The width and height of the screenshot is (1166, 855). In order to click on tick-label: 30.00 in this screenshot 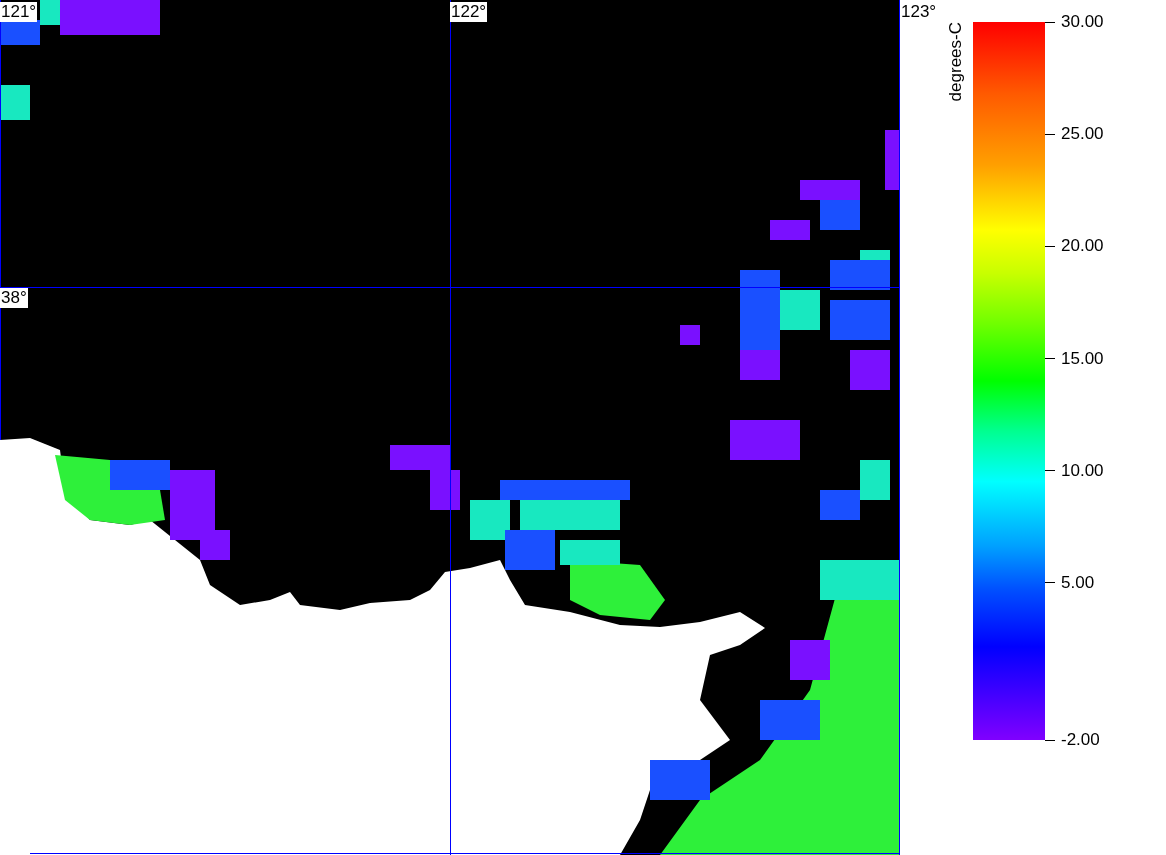, I will do `click(1082, 22)`.